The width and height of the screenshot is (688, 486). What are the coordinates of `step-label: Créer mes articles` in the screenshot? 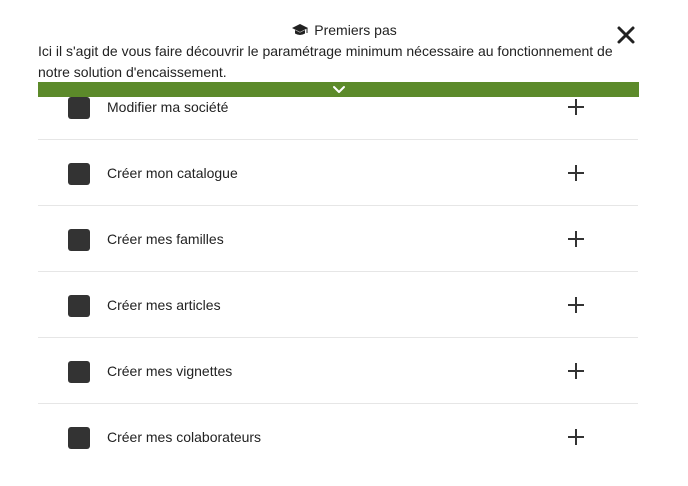 It's located at (164, 305).